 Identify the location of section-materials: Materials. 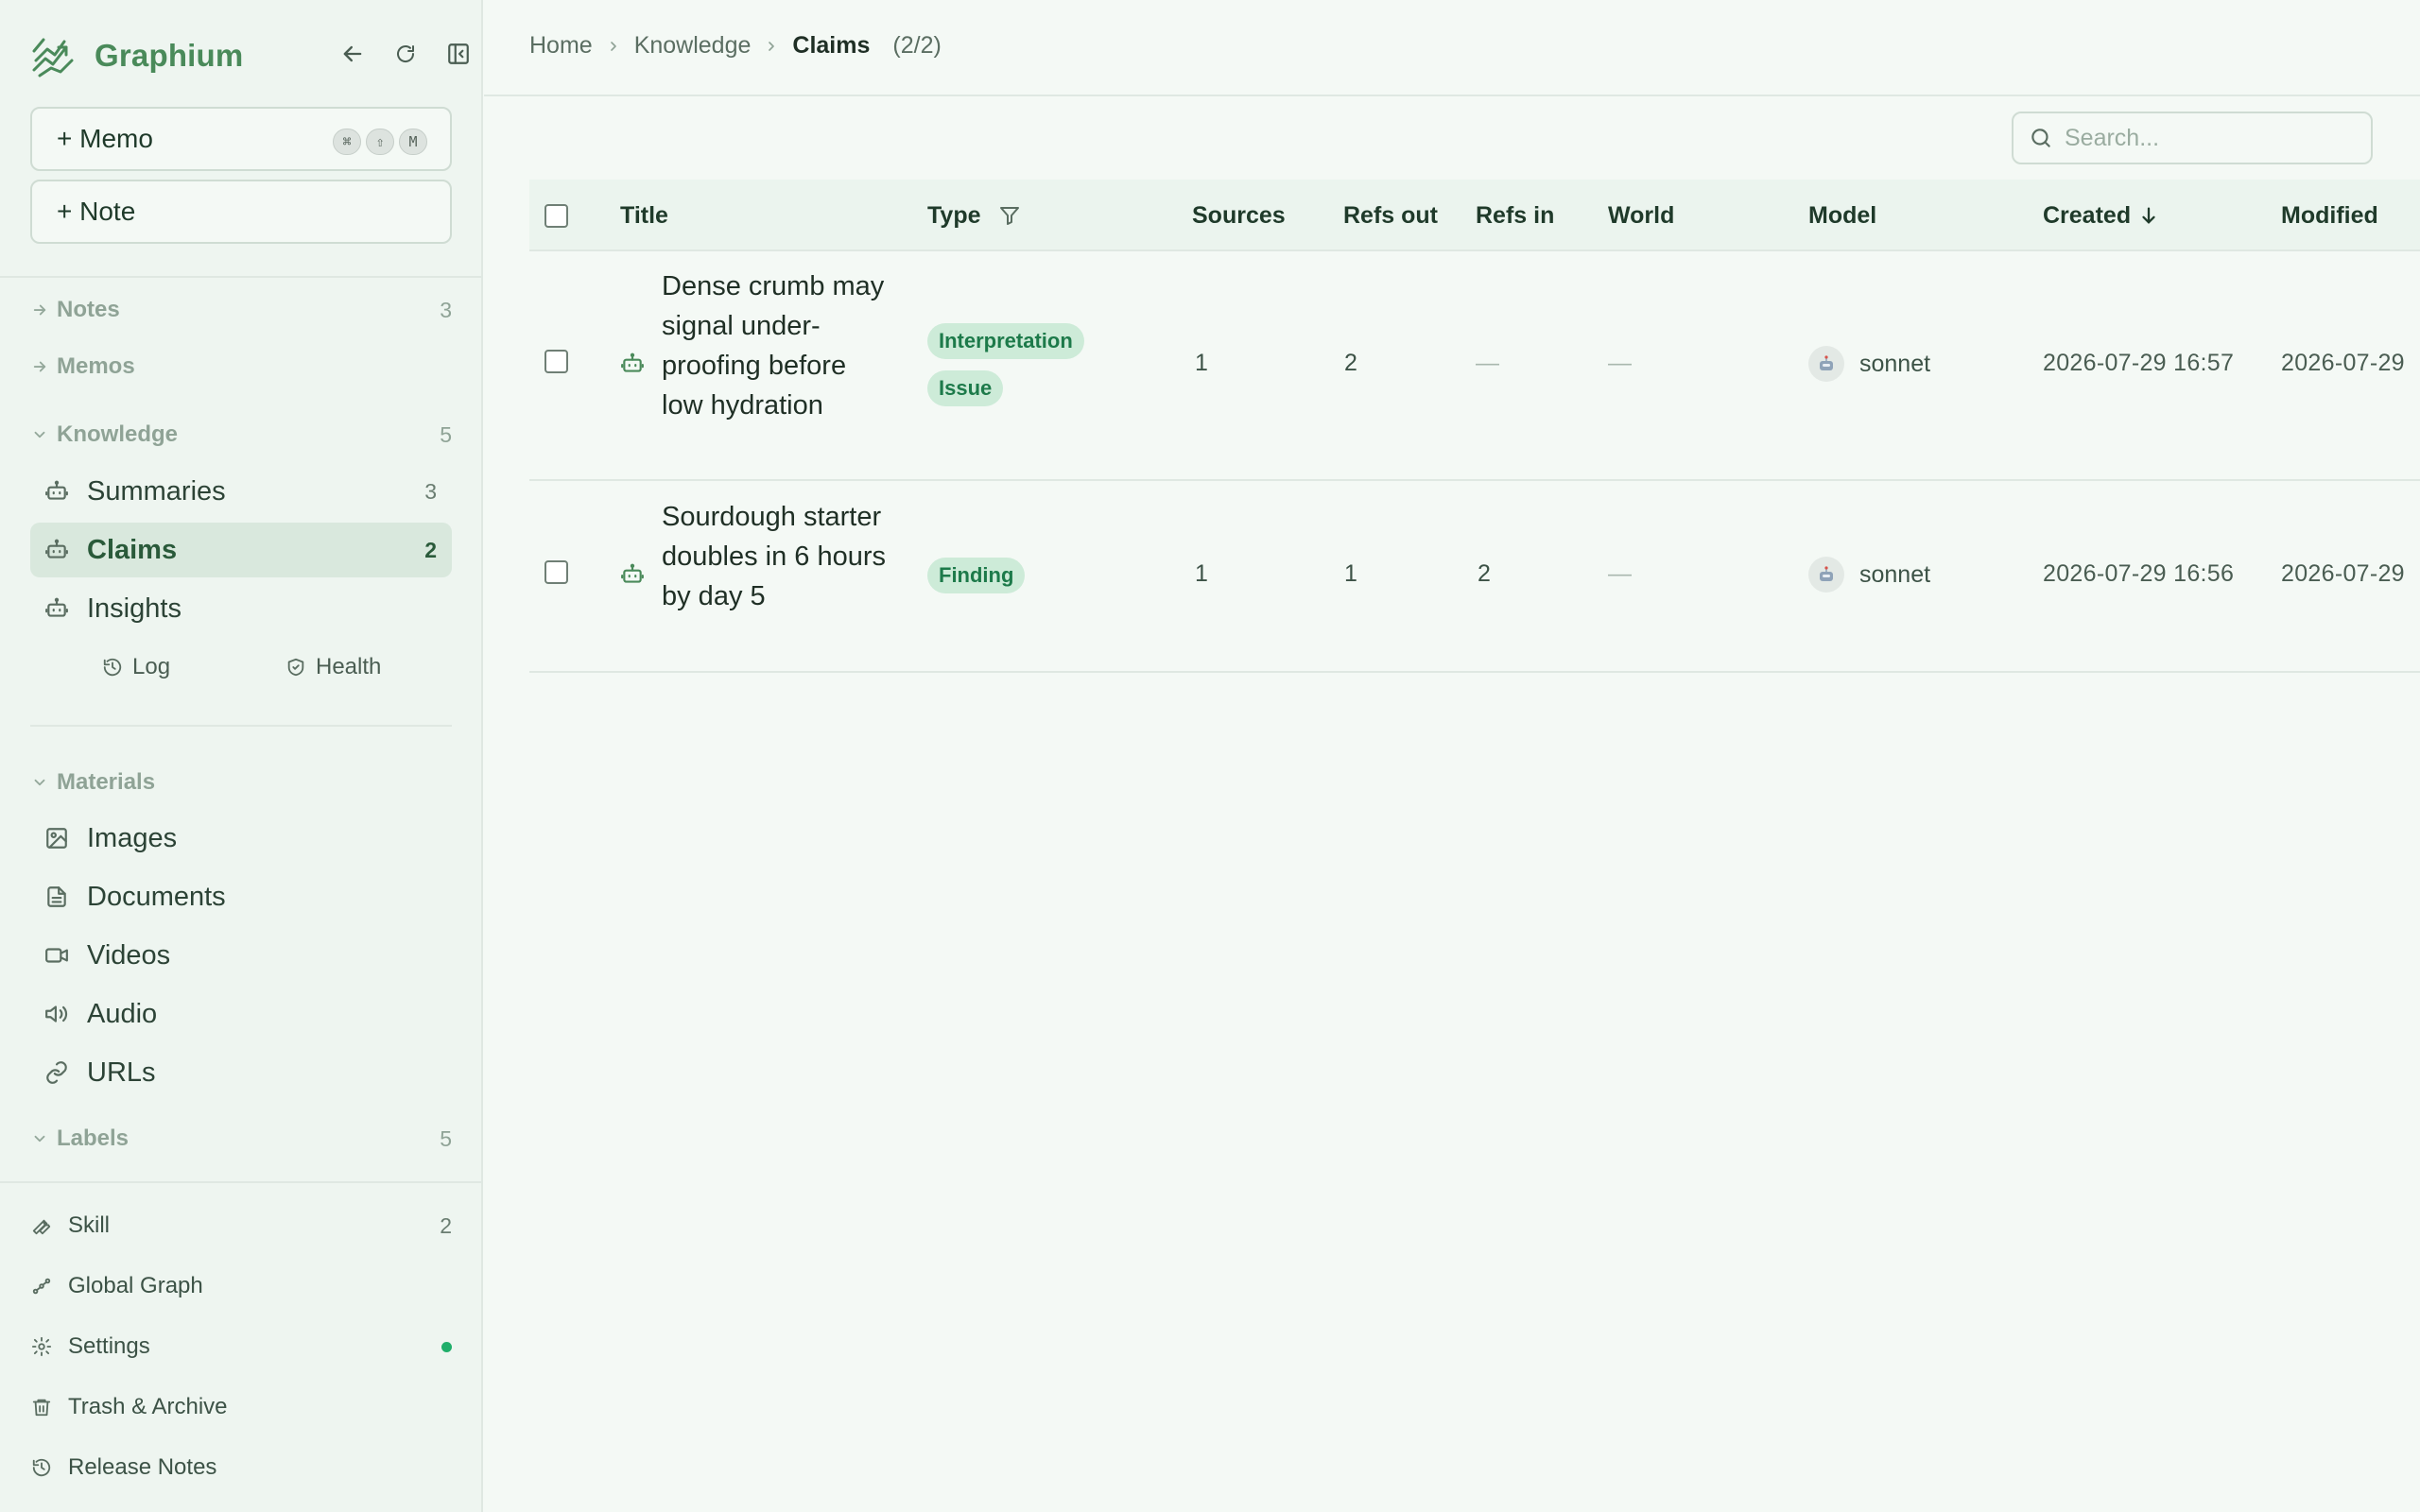
(241, 782).